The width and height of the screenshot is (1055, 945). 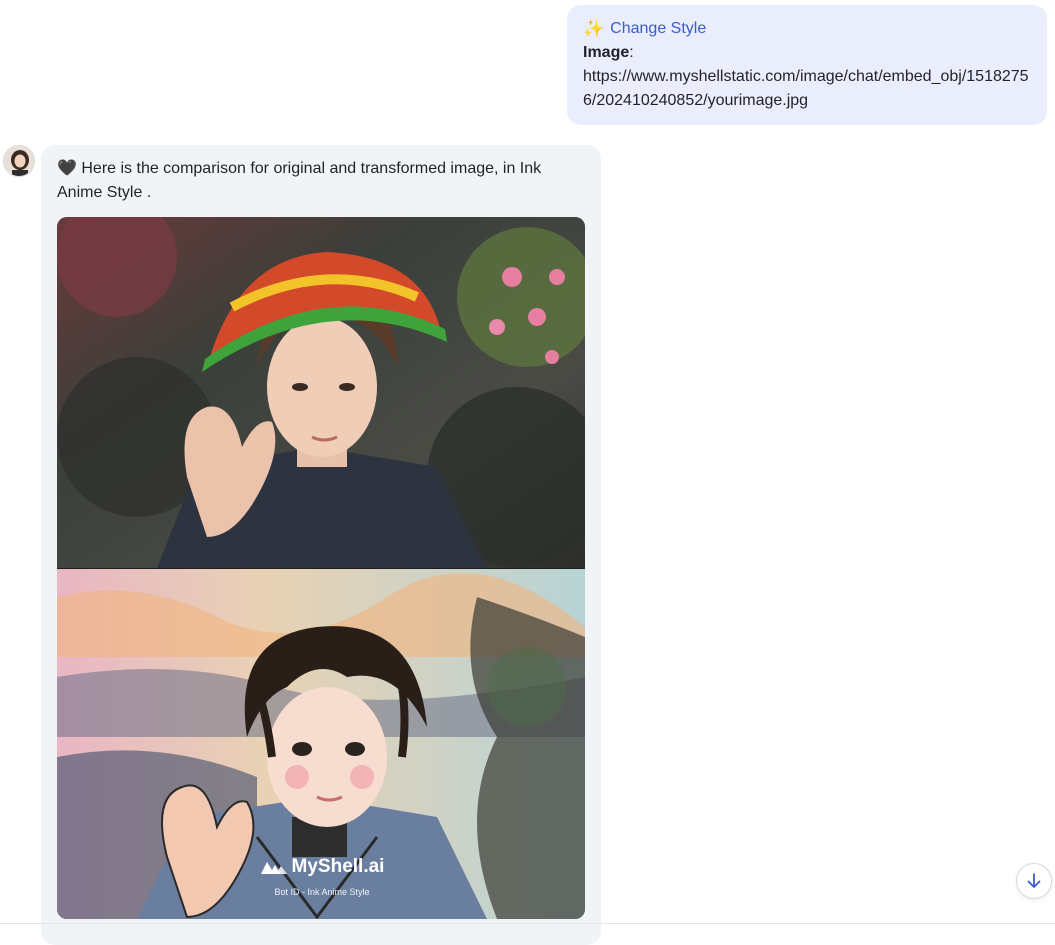 What do you see at coordinates (807, 29) in the screenshot?
I see `change-style-action: ✨ Change Style` at bounding box center [807, 29].